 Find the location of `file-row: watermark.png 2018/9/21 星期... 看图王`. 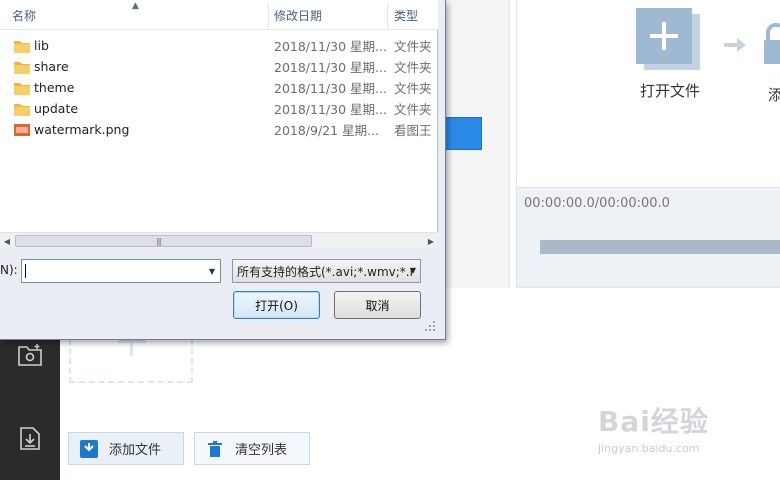

file-row: watermark.png 2018/9/21 星期... 看图王 is located at coordinates (219, 129).